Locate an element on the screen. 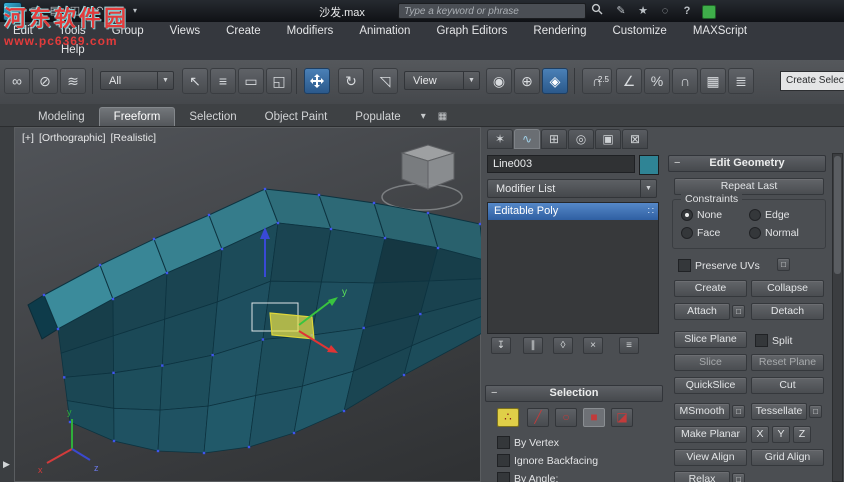  modify-tab: ∿ is located at coordinates (527, 139).